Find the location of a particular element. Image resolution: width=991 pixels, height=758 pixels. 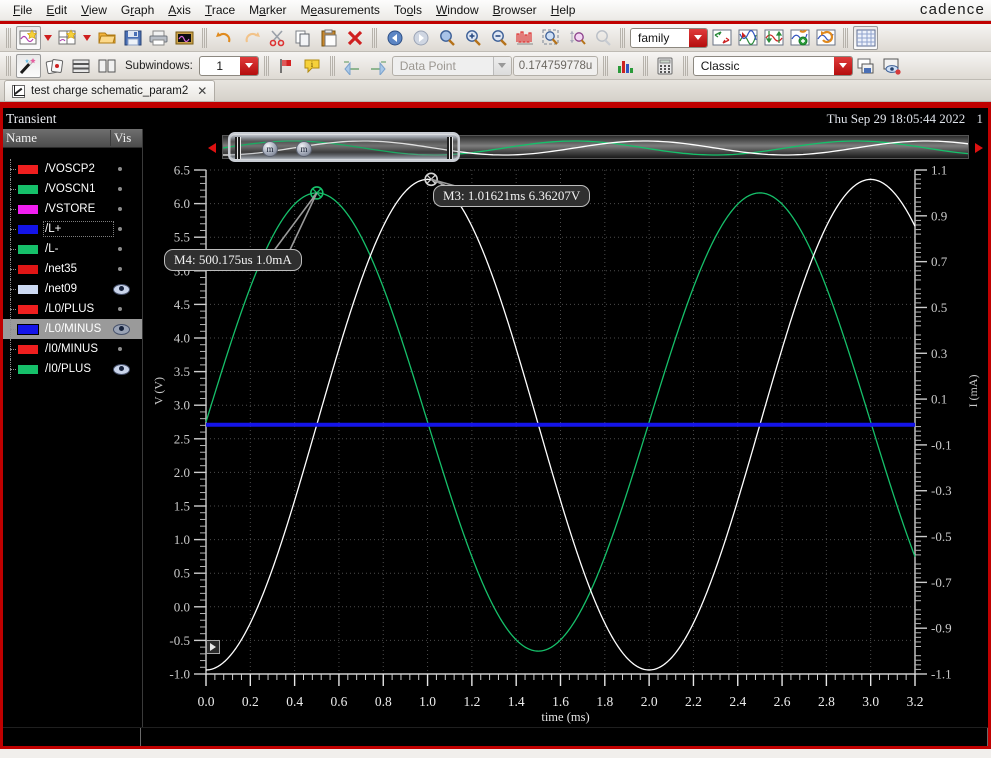

open-folder-icon is located at coordinates (106, 38).